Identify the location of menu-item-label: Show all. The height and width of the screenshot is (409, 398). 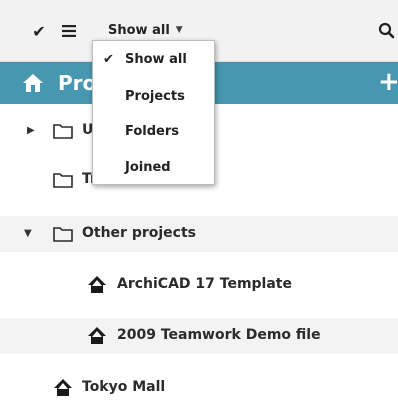
(156, 59).